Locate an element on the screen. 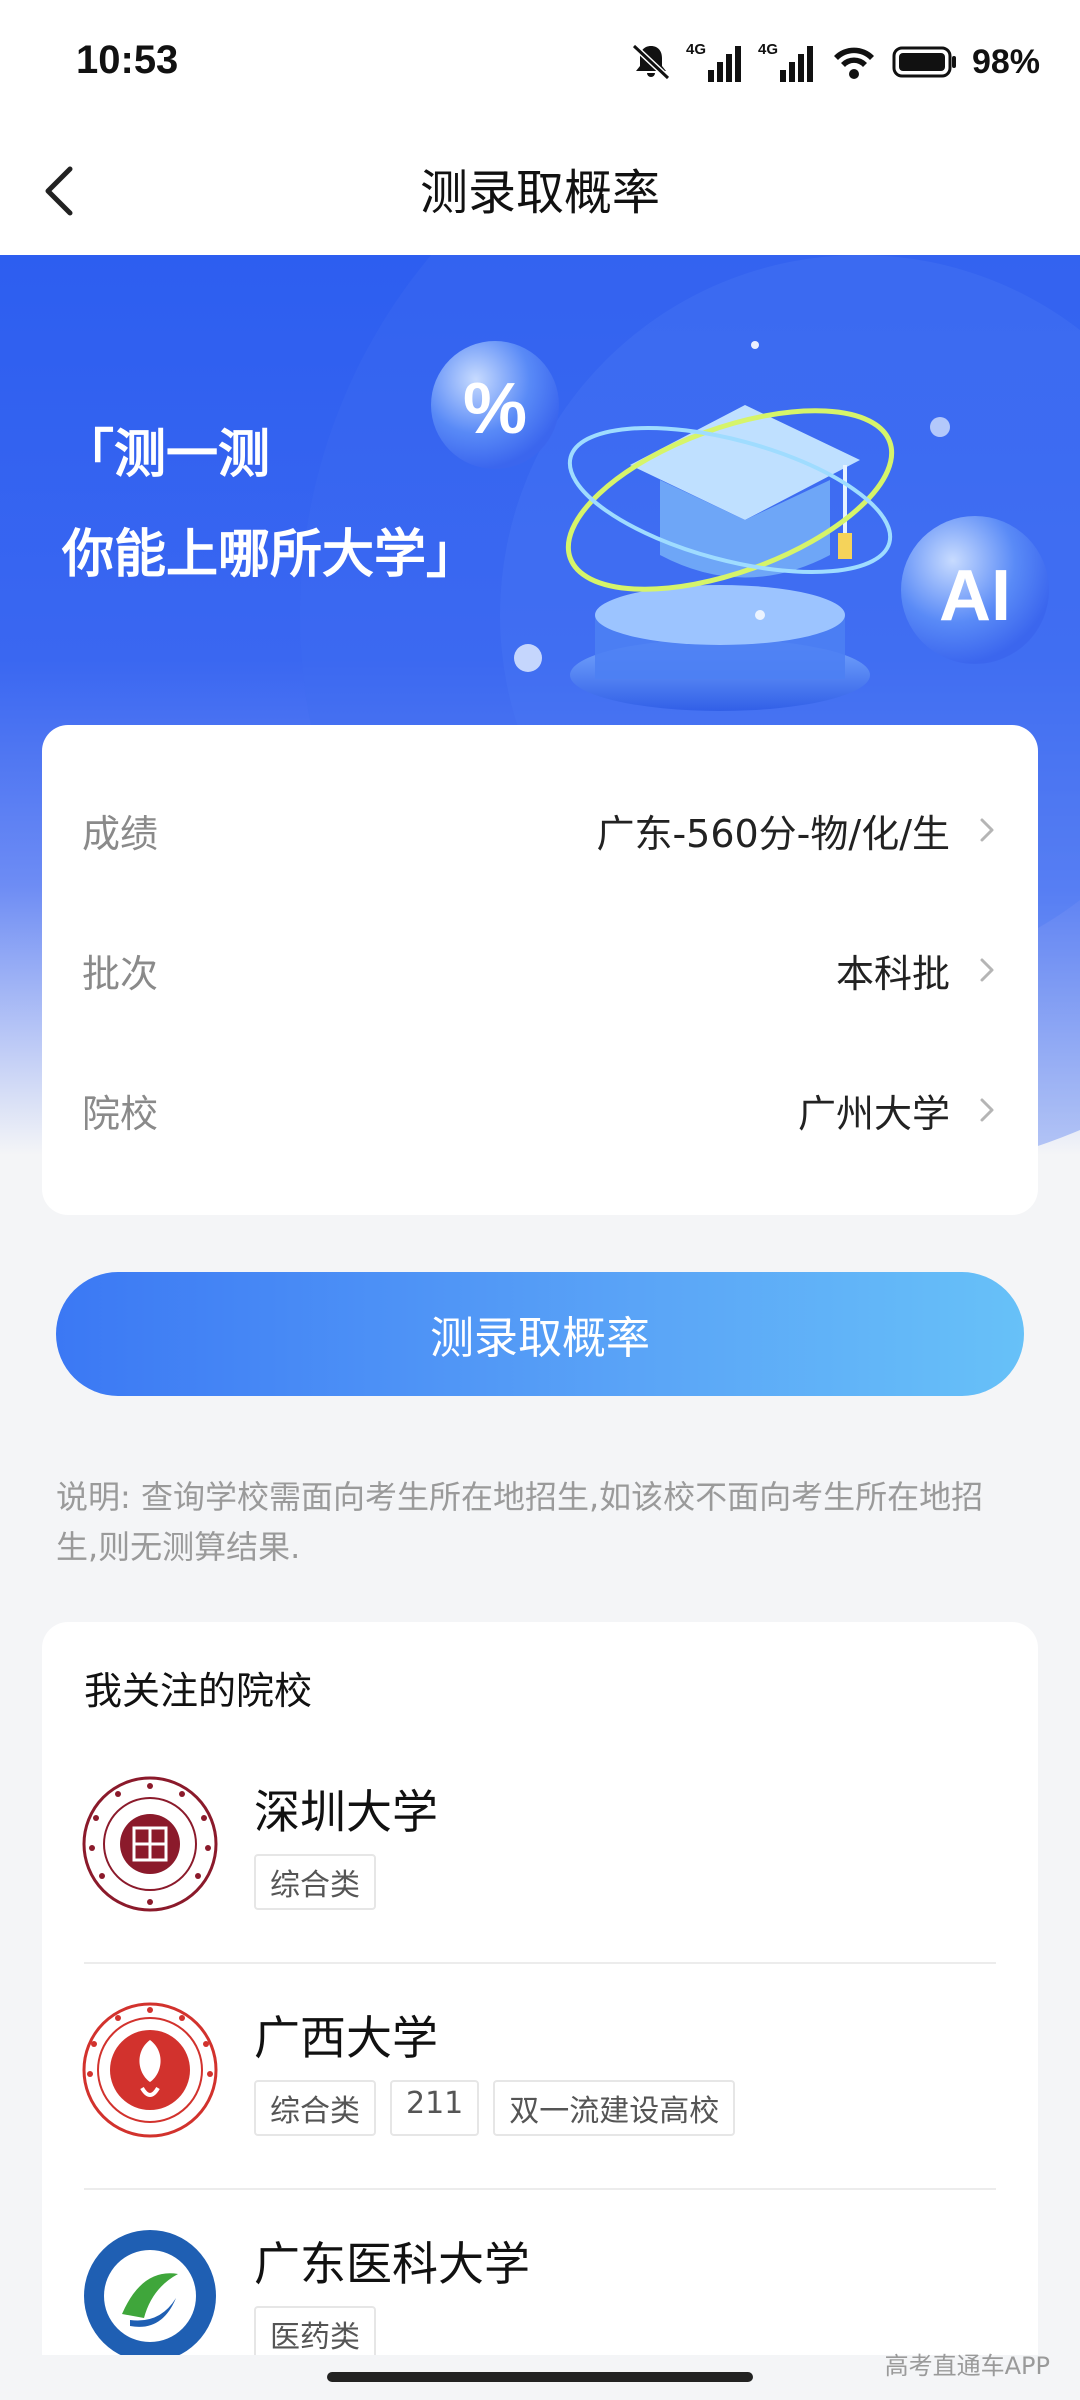 The image size is (1080, 2400). school-tags: 医药类 is located at coordinates (315, 2334).